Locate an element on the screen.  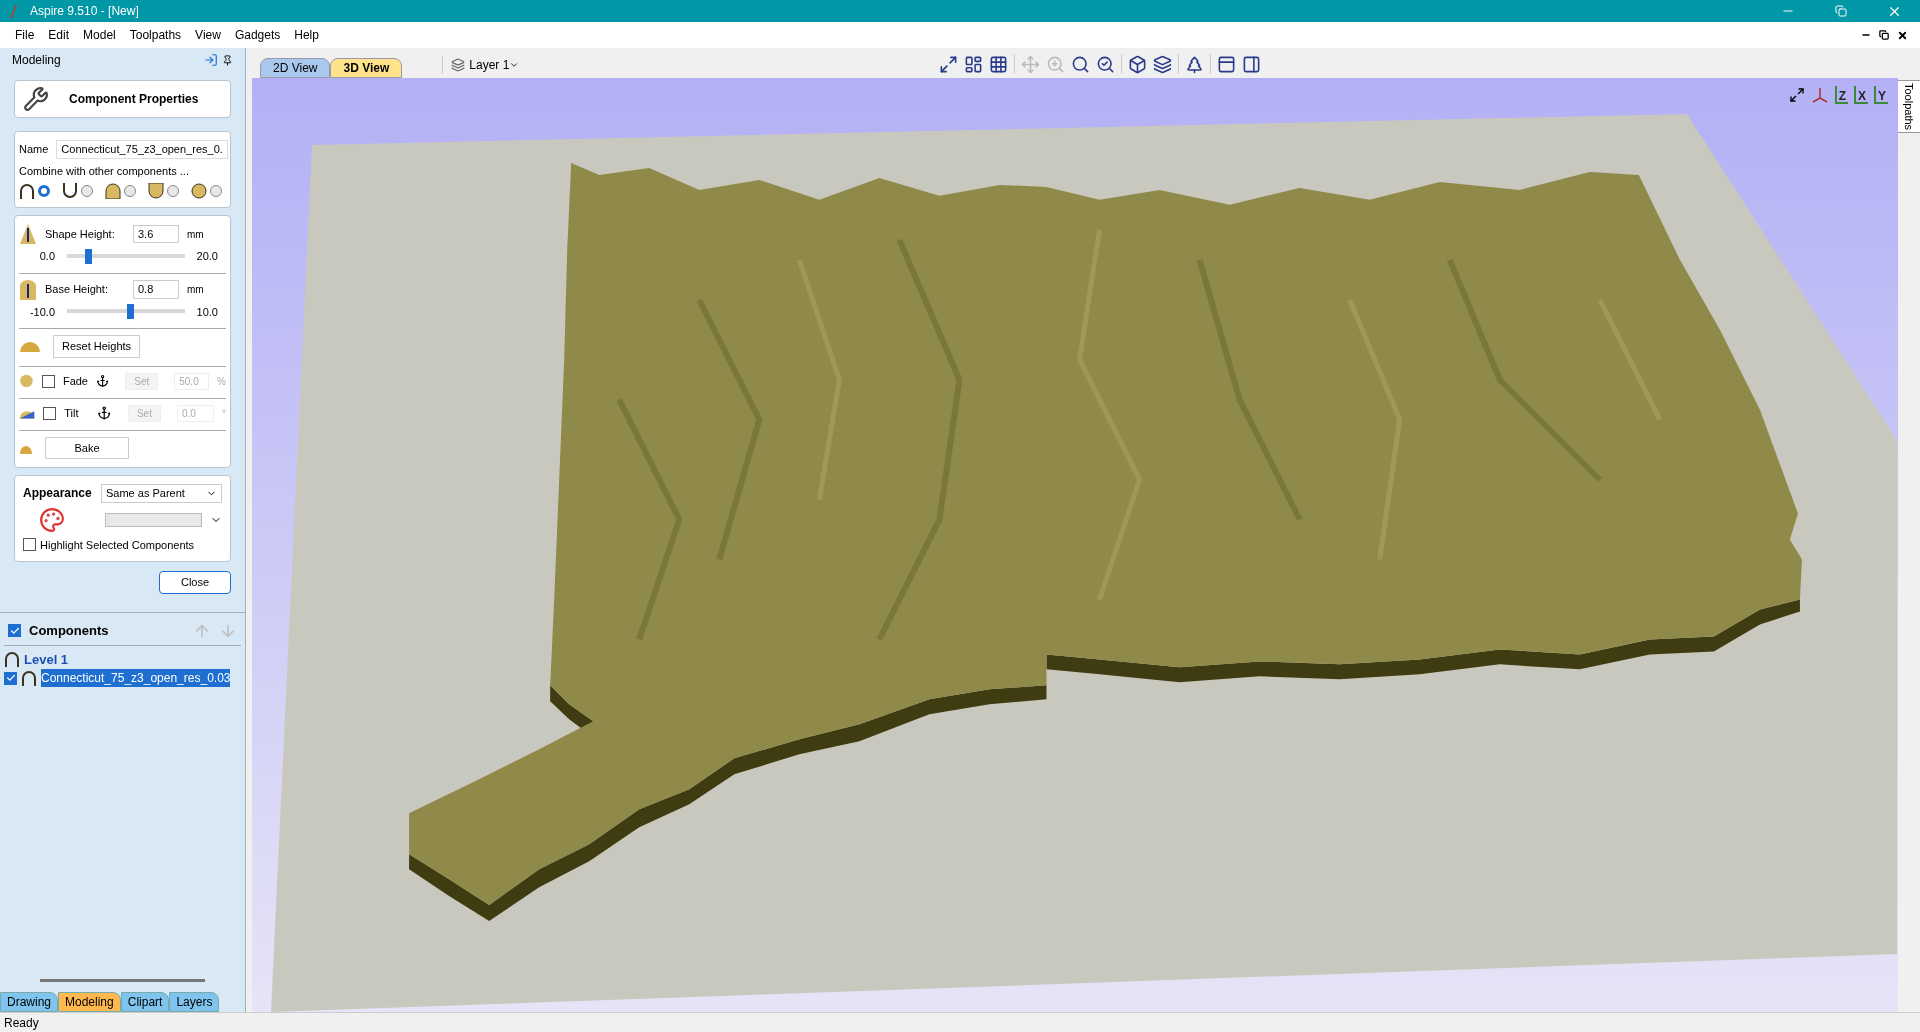
view-tab: 3D View is located at coordinates (366, 68).